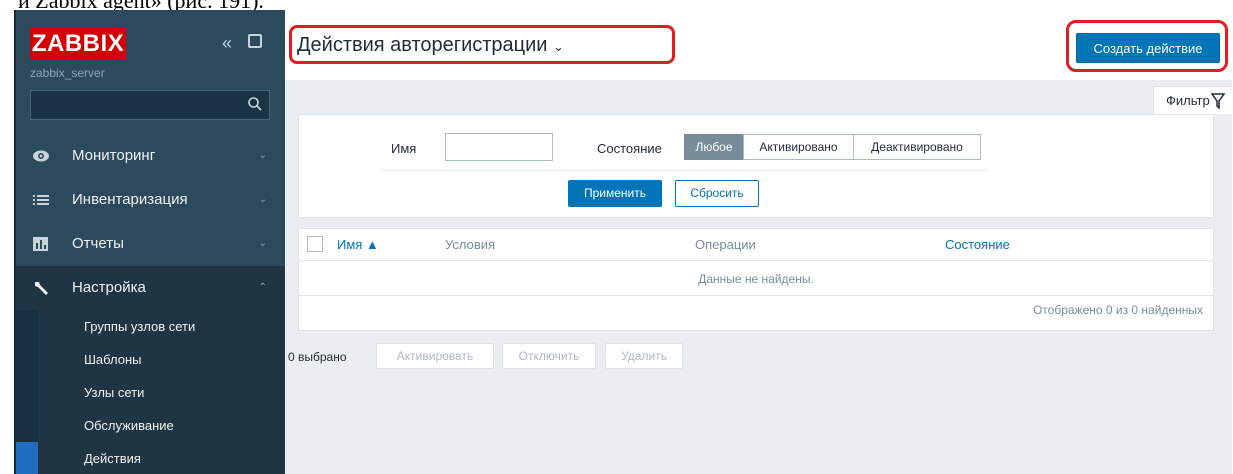 This screenshot has width=1233, height=474. What do you see at coordinates (150, 326) in the screenshot?
I see `submenu-item-host-groups: Группы узлов сети` at bounding box center [150, 326].